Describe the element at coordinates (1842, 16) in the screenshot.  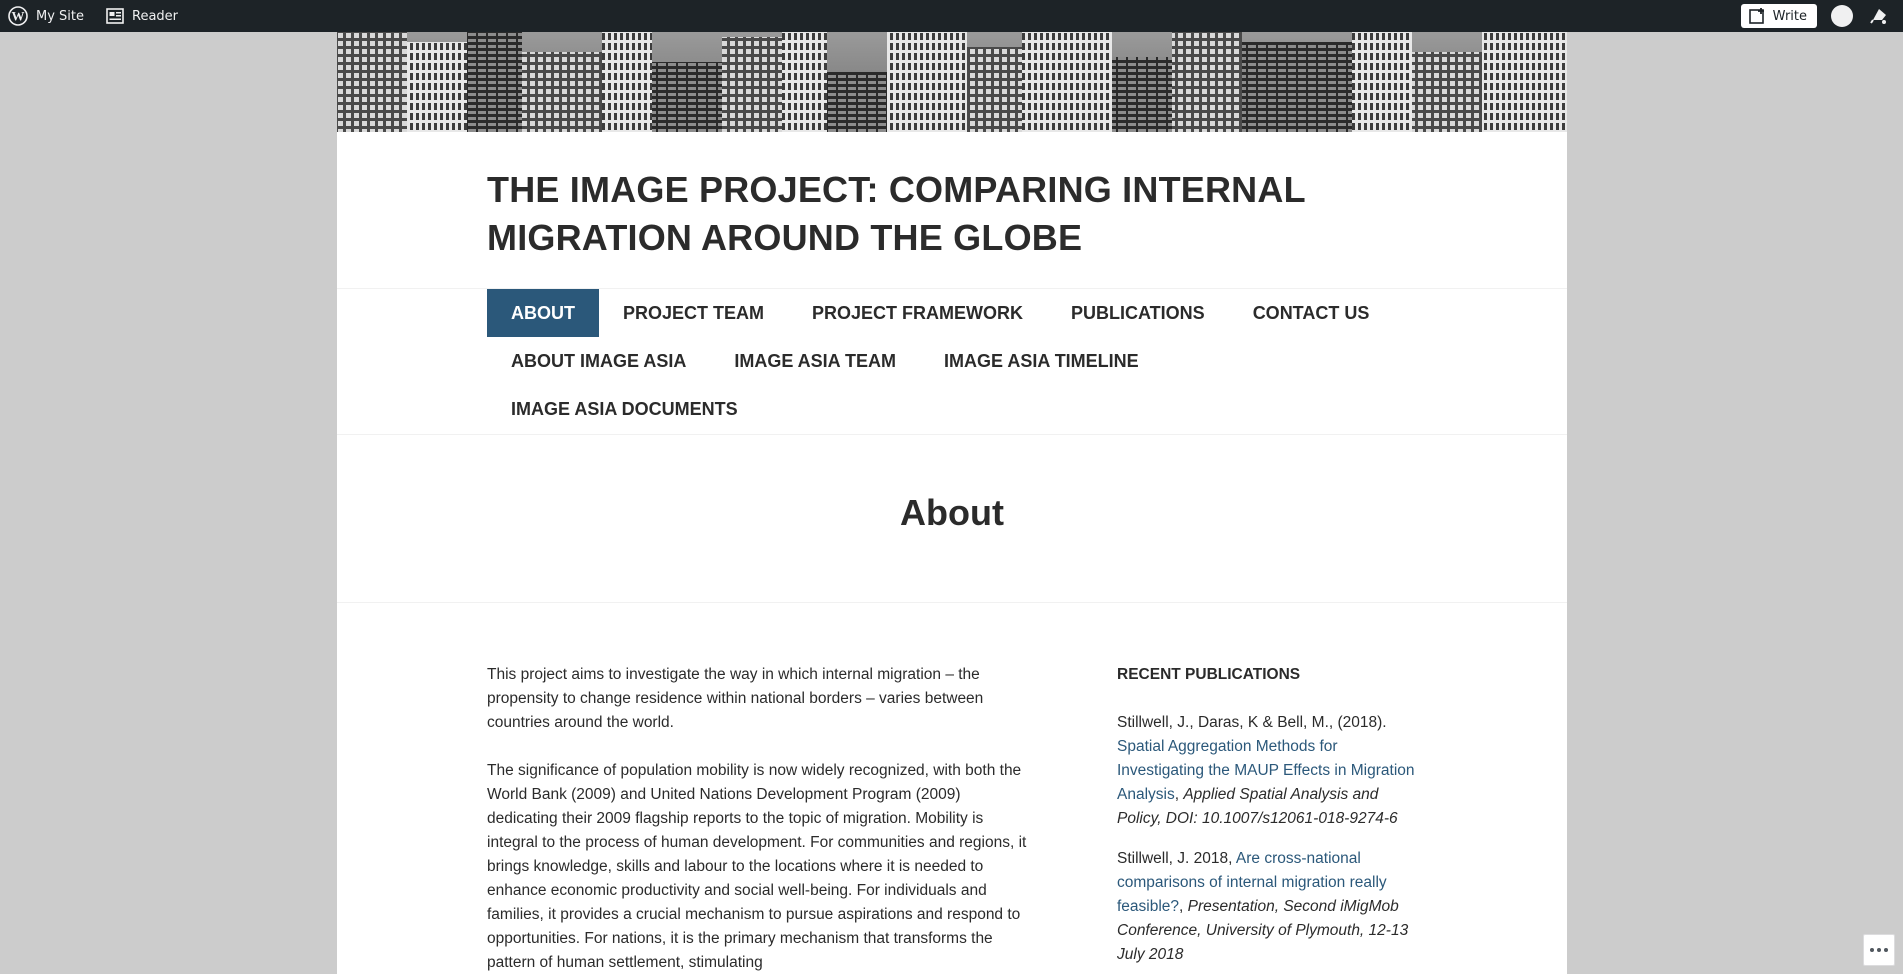
I see `avatar` at that location.